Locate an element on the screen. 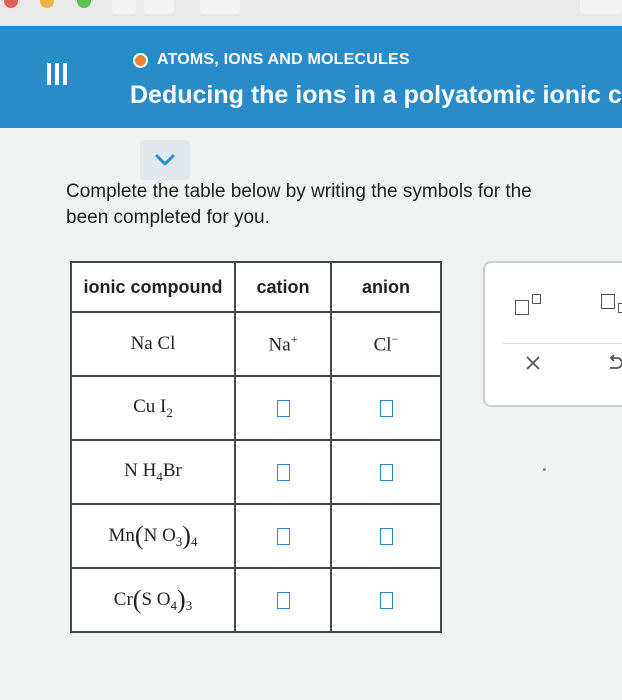 This screenshot has width=622, height=700. header-ionic-compound: ionic compound is located at coordinates (153, 287).